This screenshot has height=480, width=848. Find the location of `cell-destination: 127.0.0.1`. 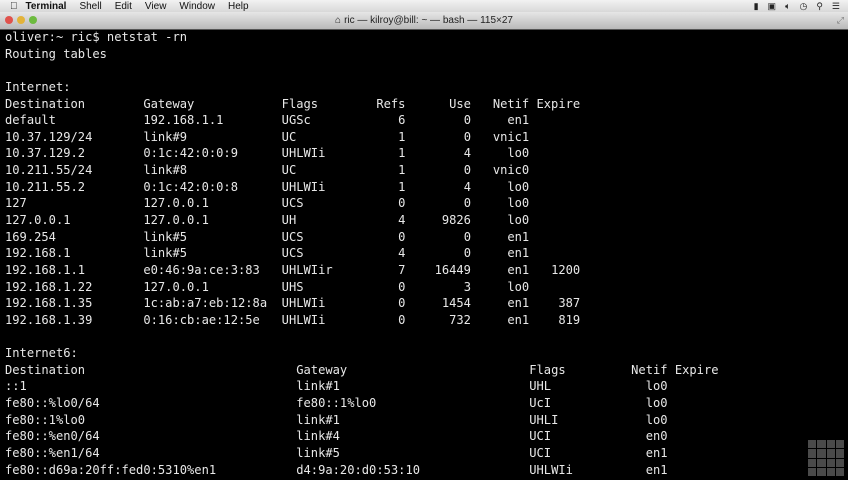

cell-destination: 127.0.0.1 is located at coordinates (38, 220).